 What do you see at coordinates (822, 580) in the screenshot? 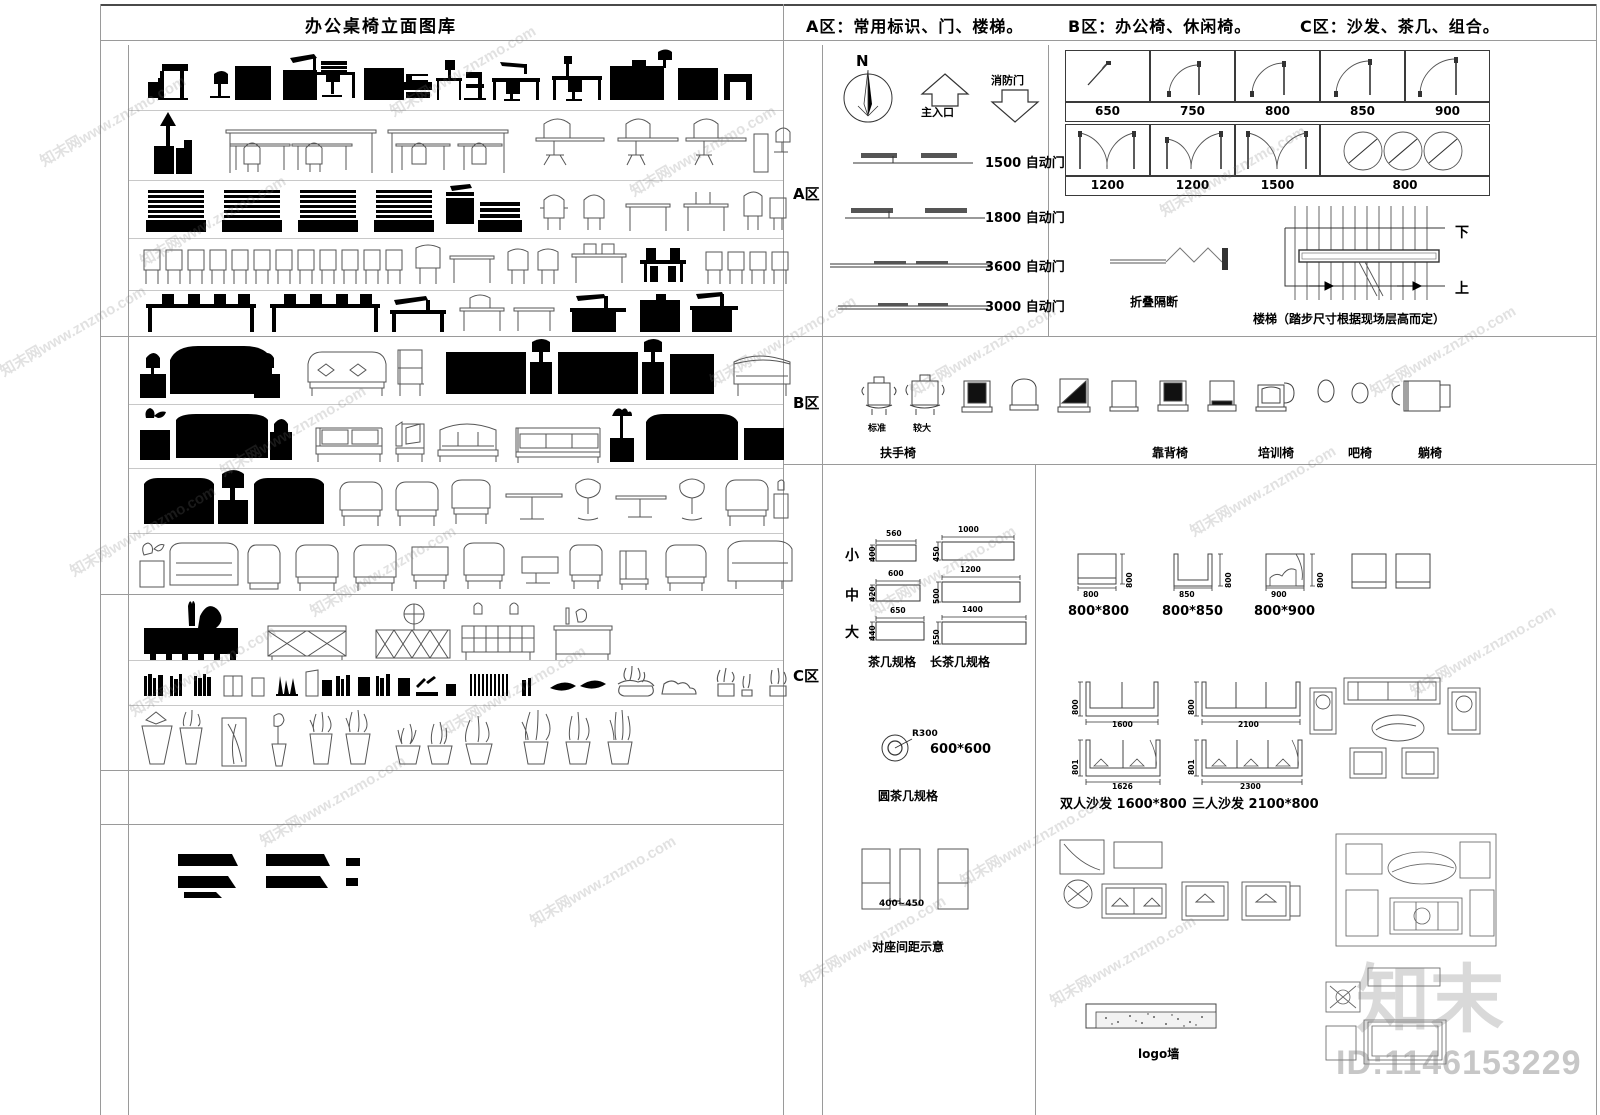
I see `zone-tag-column-line` at bounding box center [822, 580].